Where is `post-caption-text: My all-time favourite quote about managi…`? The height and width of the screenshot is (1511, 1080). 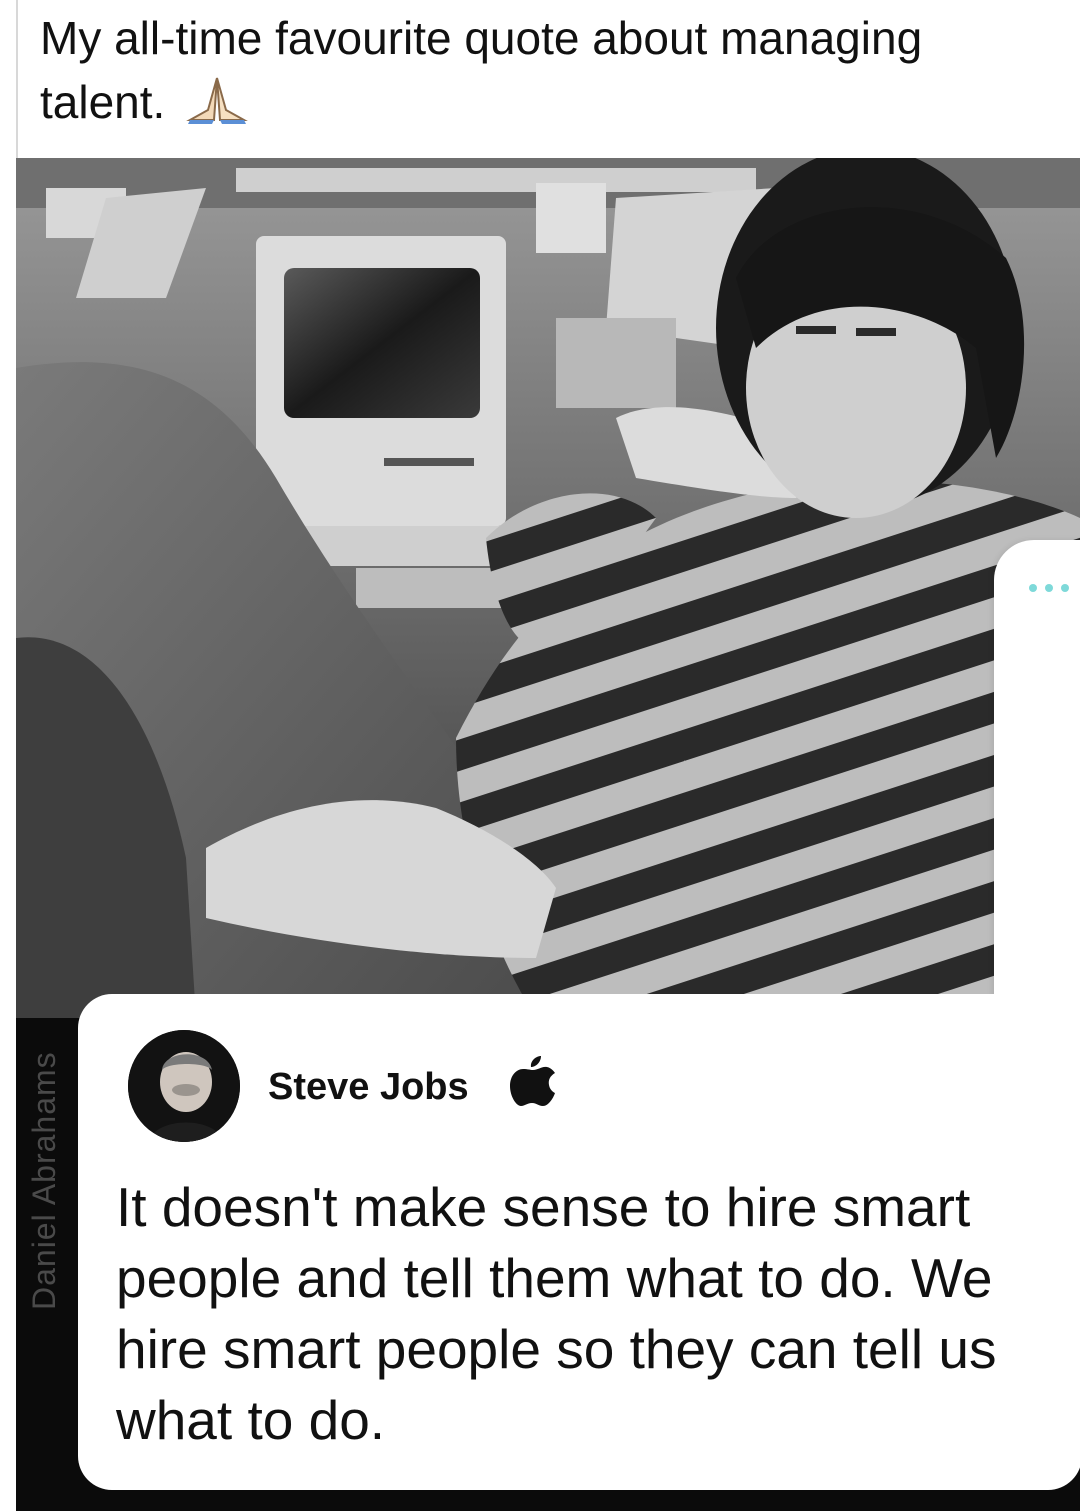 post-caption-text: My all-time favourite quote about managi… is located at coordinates (481, 70).